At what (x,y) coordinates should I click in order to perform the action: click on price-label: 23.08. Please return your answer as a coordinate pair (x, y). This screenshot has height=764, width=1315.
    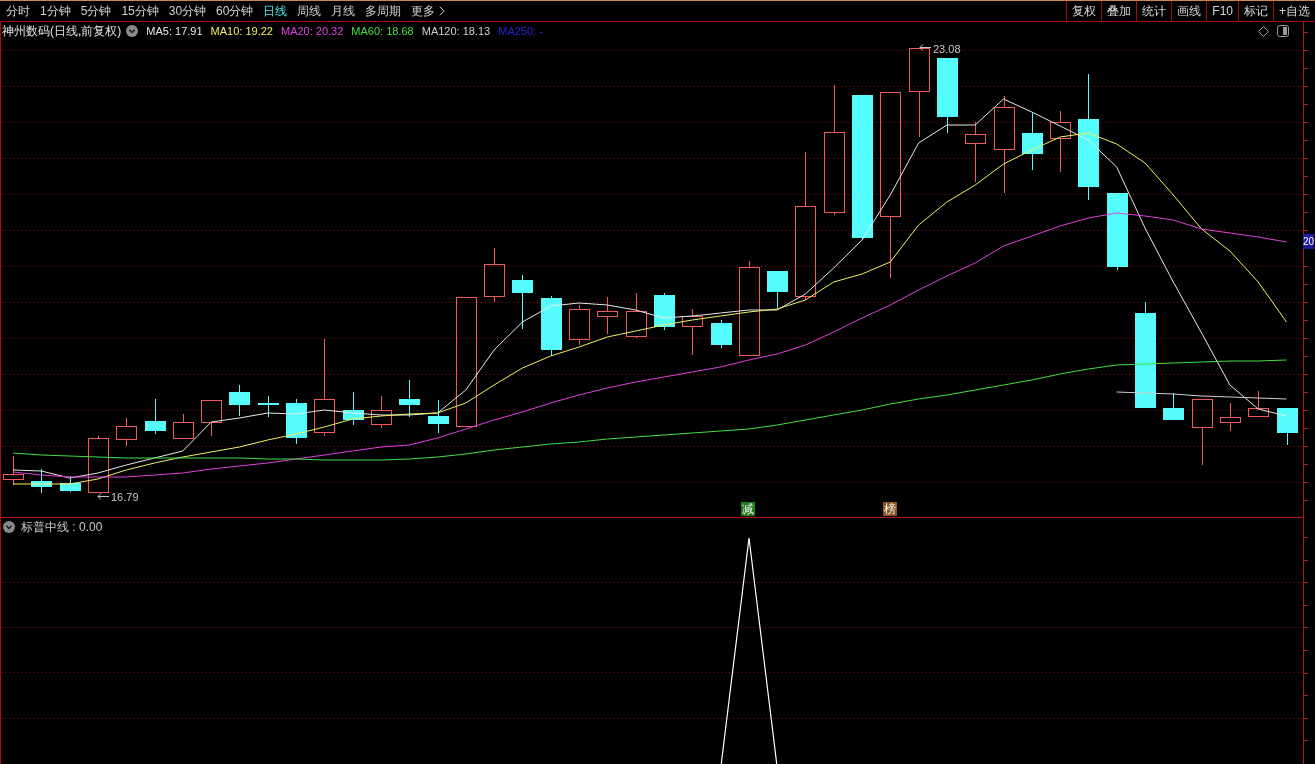
    Looking at the image, I should click on (947, 49).